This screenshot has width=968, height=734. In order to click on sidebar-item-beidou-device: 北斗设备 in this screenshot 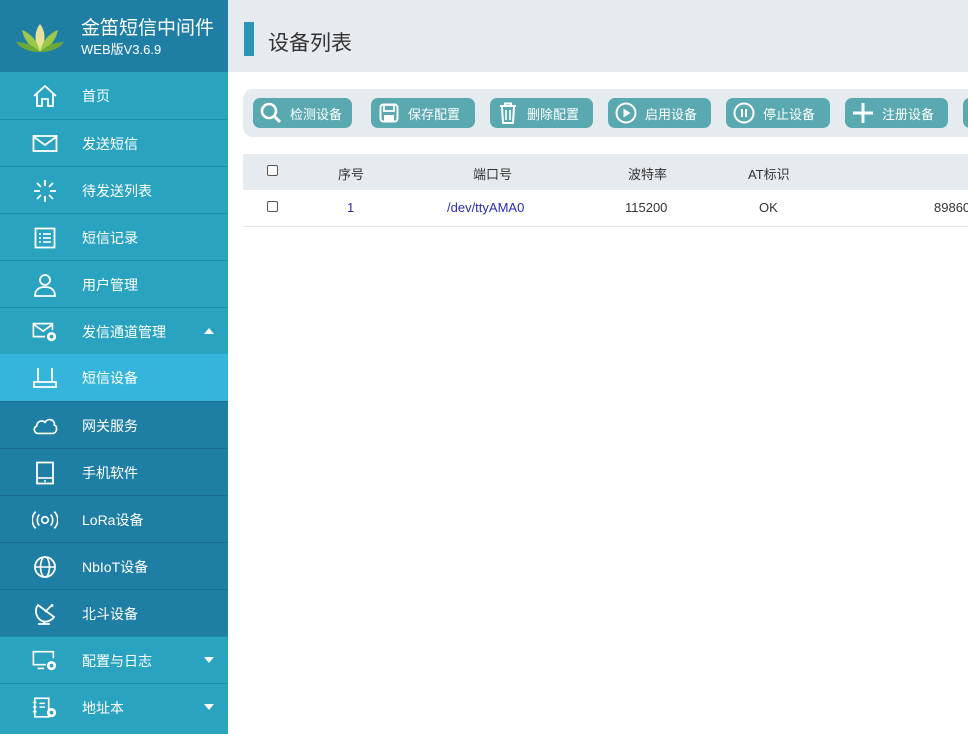, I will do `click(114, 612)`.